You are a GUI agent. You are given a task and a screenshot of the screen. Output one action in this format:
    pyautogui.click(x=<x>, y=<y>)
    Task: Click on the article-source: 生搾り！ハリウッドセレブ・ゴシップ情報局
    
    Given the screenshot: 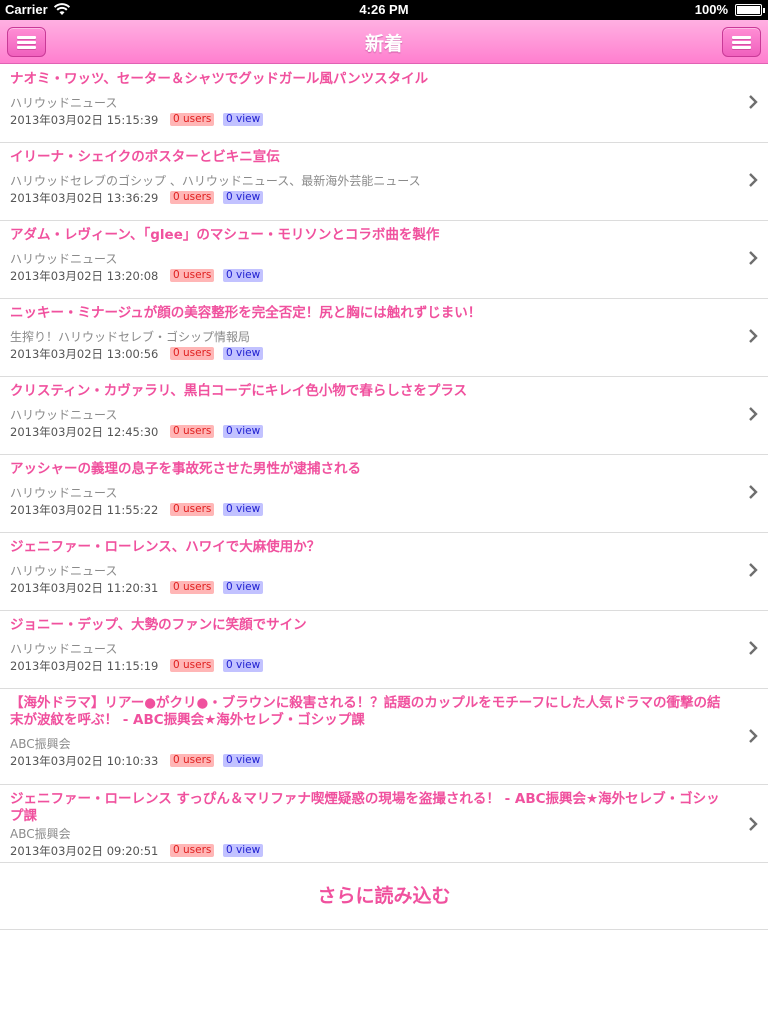 What is the action you would take?
    pyautogui.click(x=130, y=337)
    